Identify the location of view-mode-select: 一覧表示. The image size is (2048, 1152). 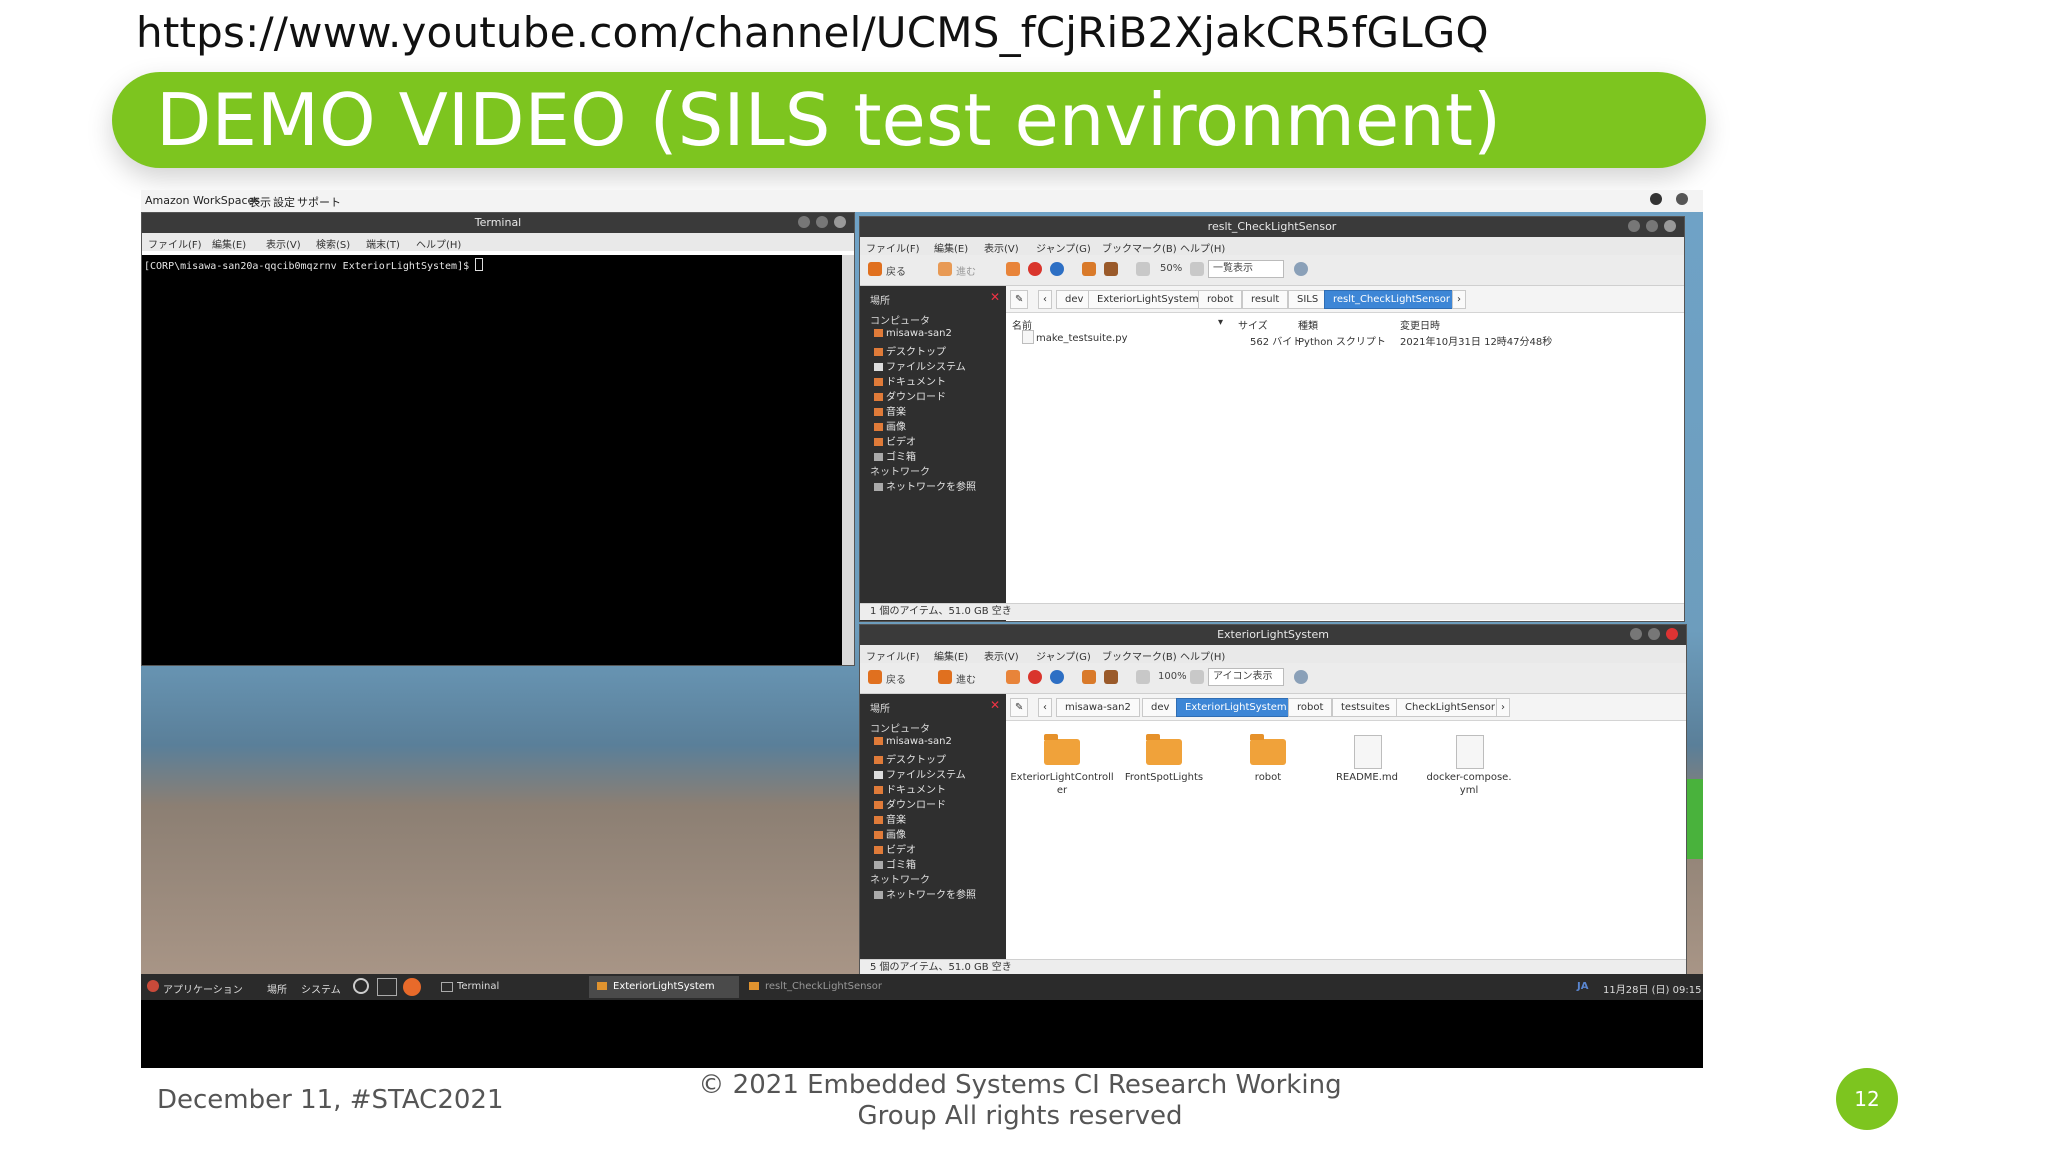
(1246, 269).